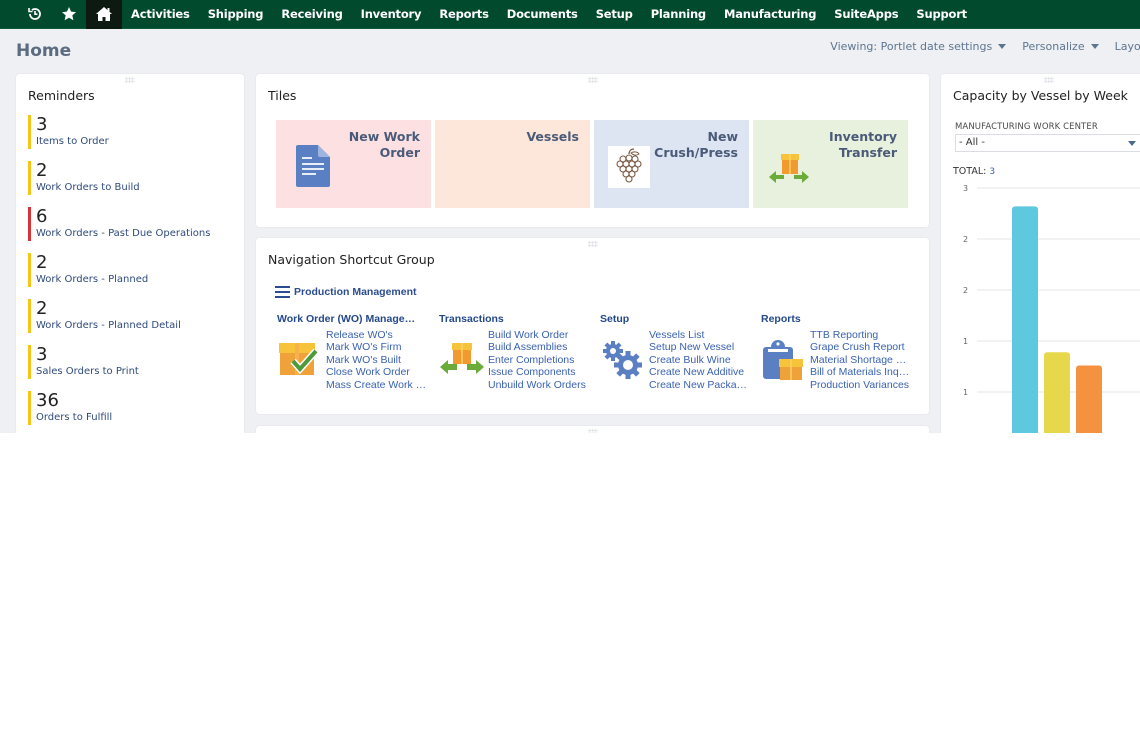 Image resolution: width=1140 pixels, height=740 pixels. What do you see at coordinates (671, 164) in the screenshot?
I see `tile-new-crush-press: New Crush/Press` at bounding box center [671, 164].